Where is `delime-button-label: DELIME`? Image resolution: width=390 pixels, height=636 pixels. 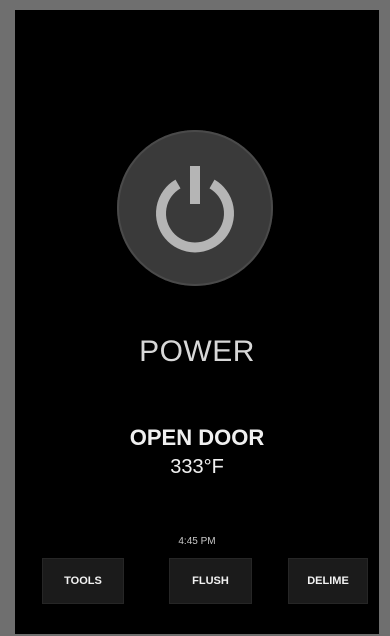 delime-button-label: DELIME is located at coordinates (328, 581).